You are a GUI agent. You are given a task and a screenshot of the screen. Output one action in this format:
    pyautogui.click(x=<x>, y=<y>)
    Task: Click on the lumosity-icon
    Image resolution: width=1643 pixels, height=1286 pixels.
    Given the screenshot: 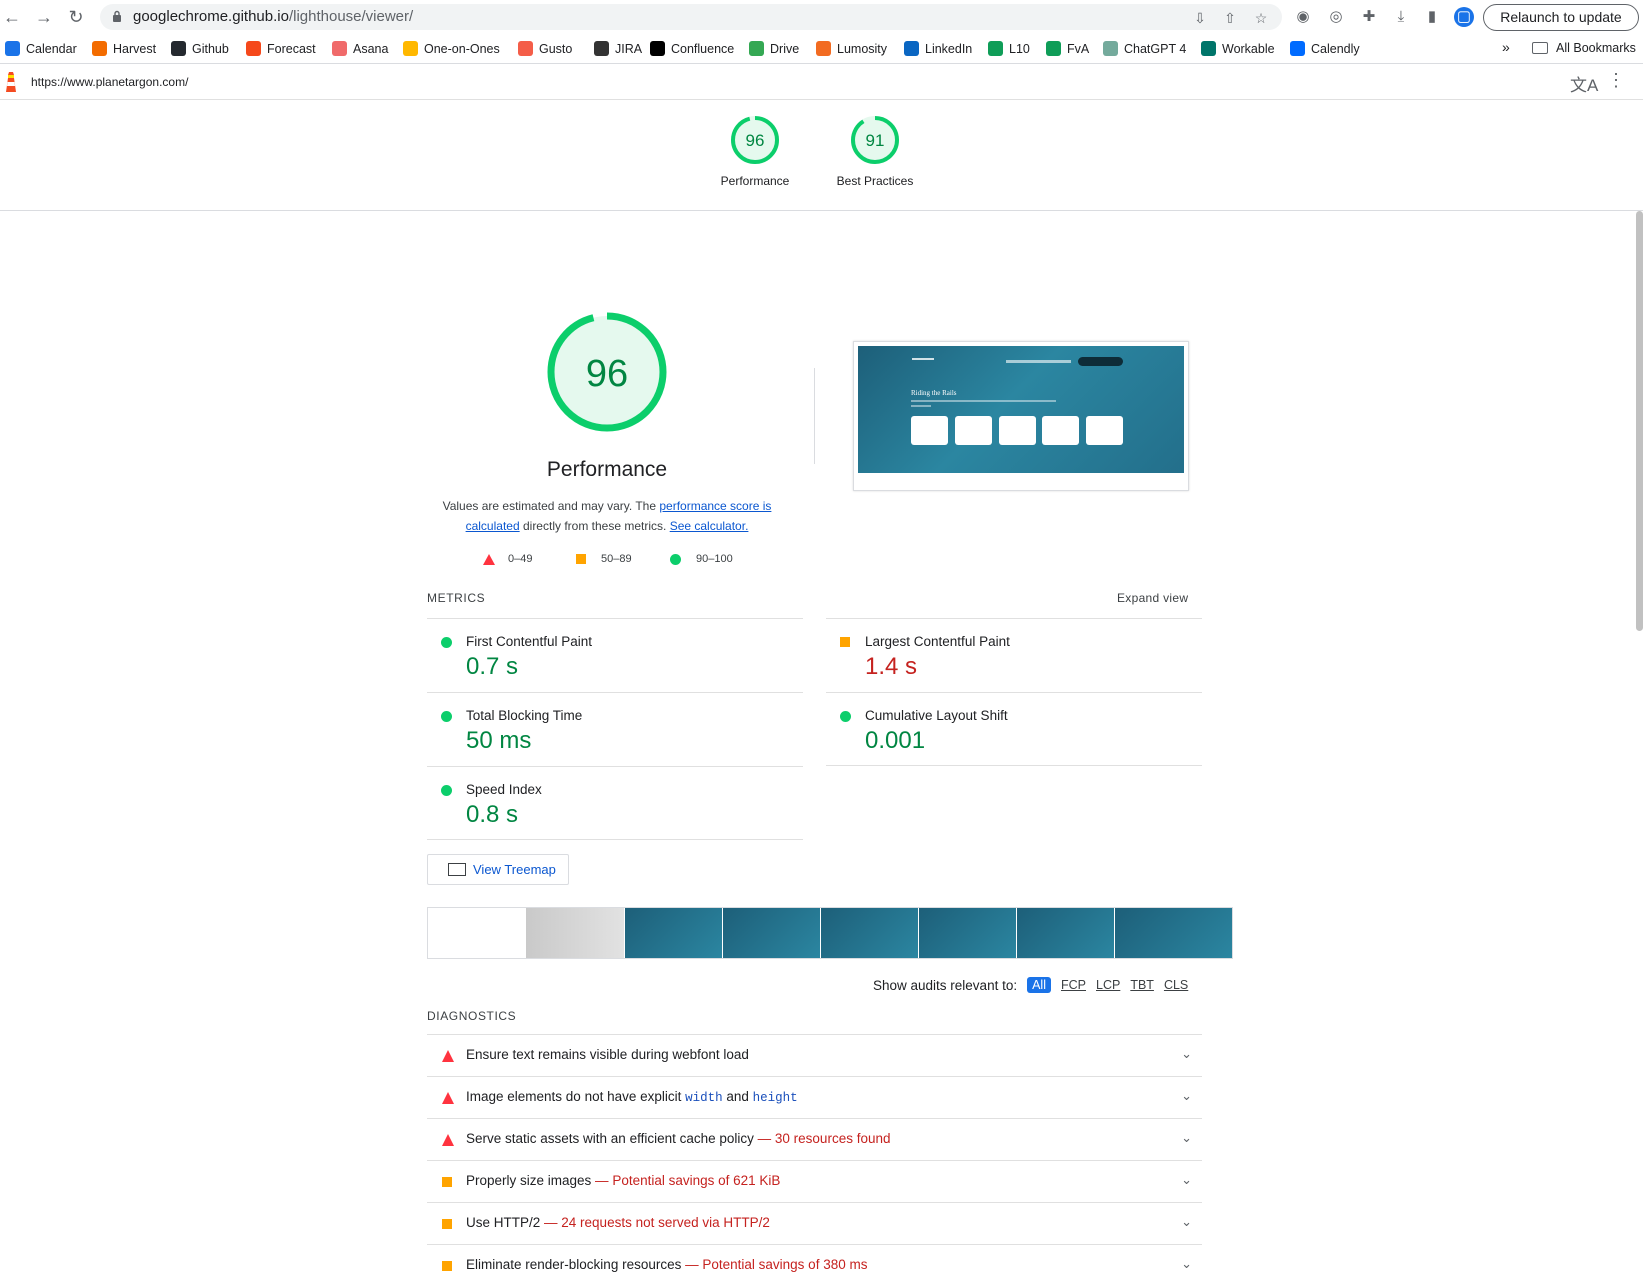 What is the action you would take?
    pyautogui.click(x=823, y=48)
    